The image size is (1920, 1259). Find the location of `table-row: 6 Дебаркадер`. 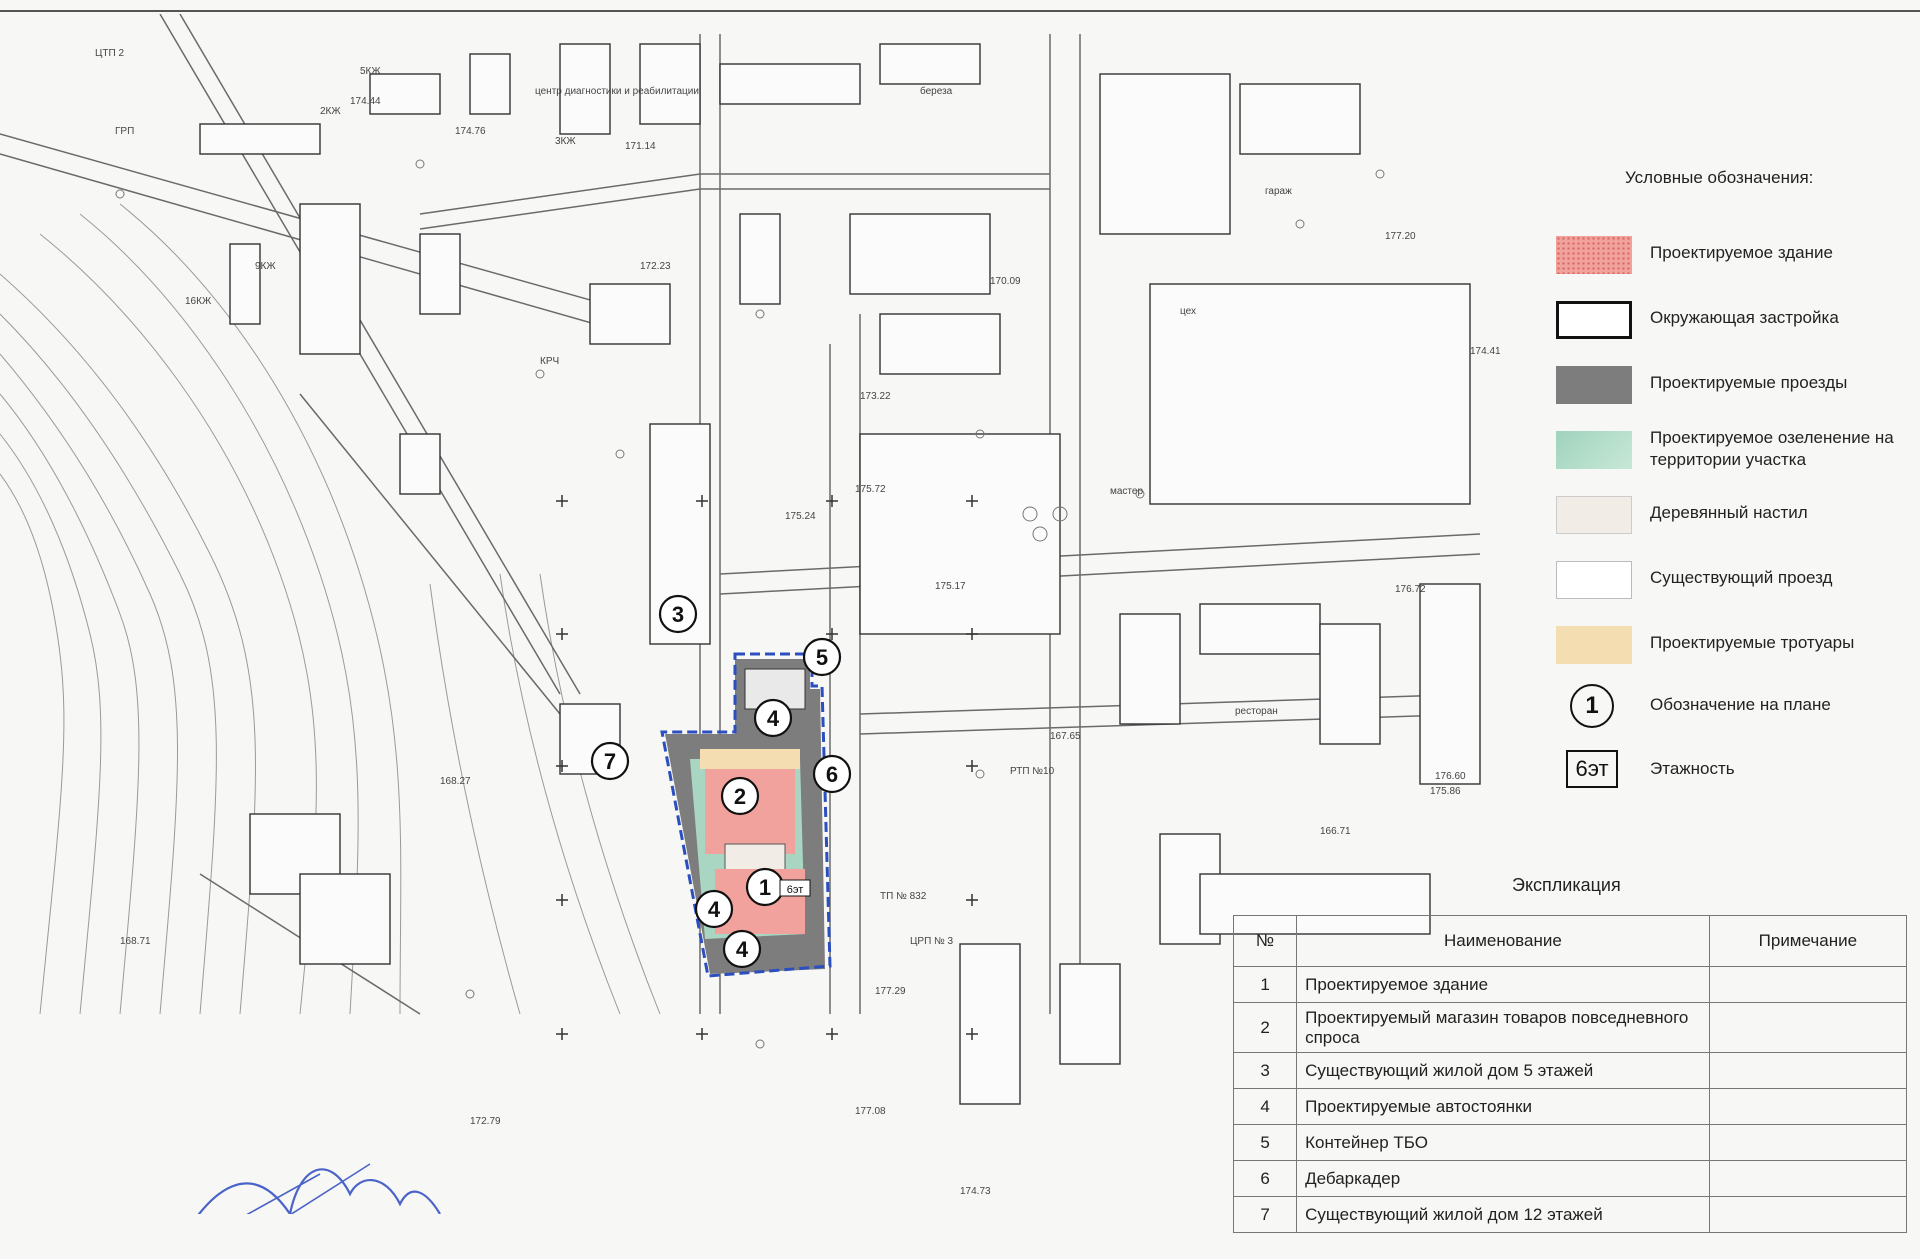

table-row: 6 Дебаркадер is located at coordinates (1570, 1178).